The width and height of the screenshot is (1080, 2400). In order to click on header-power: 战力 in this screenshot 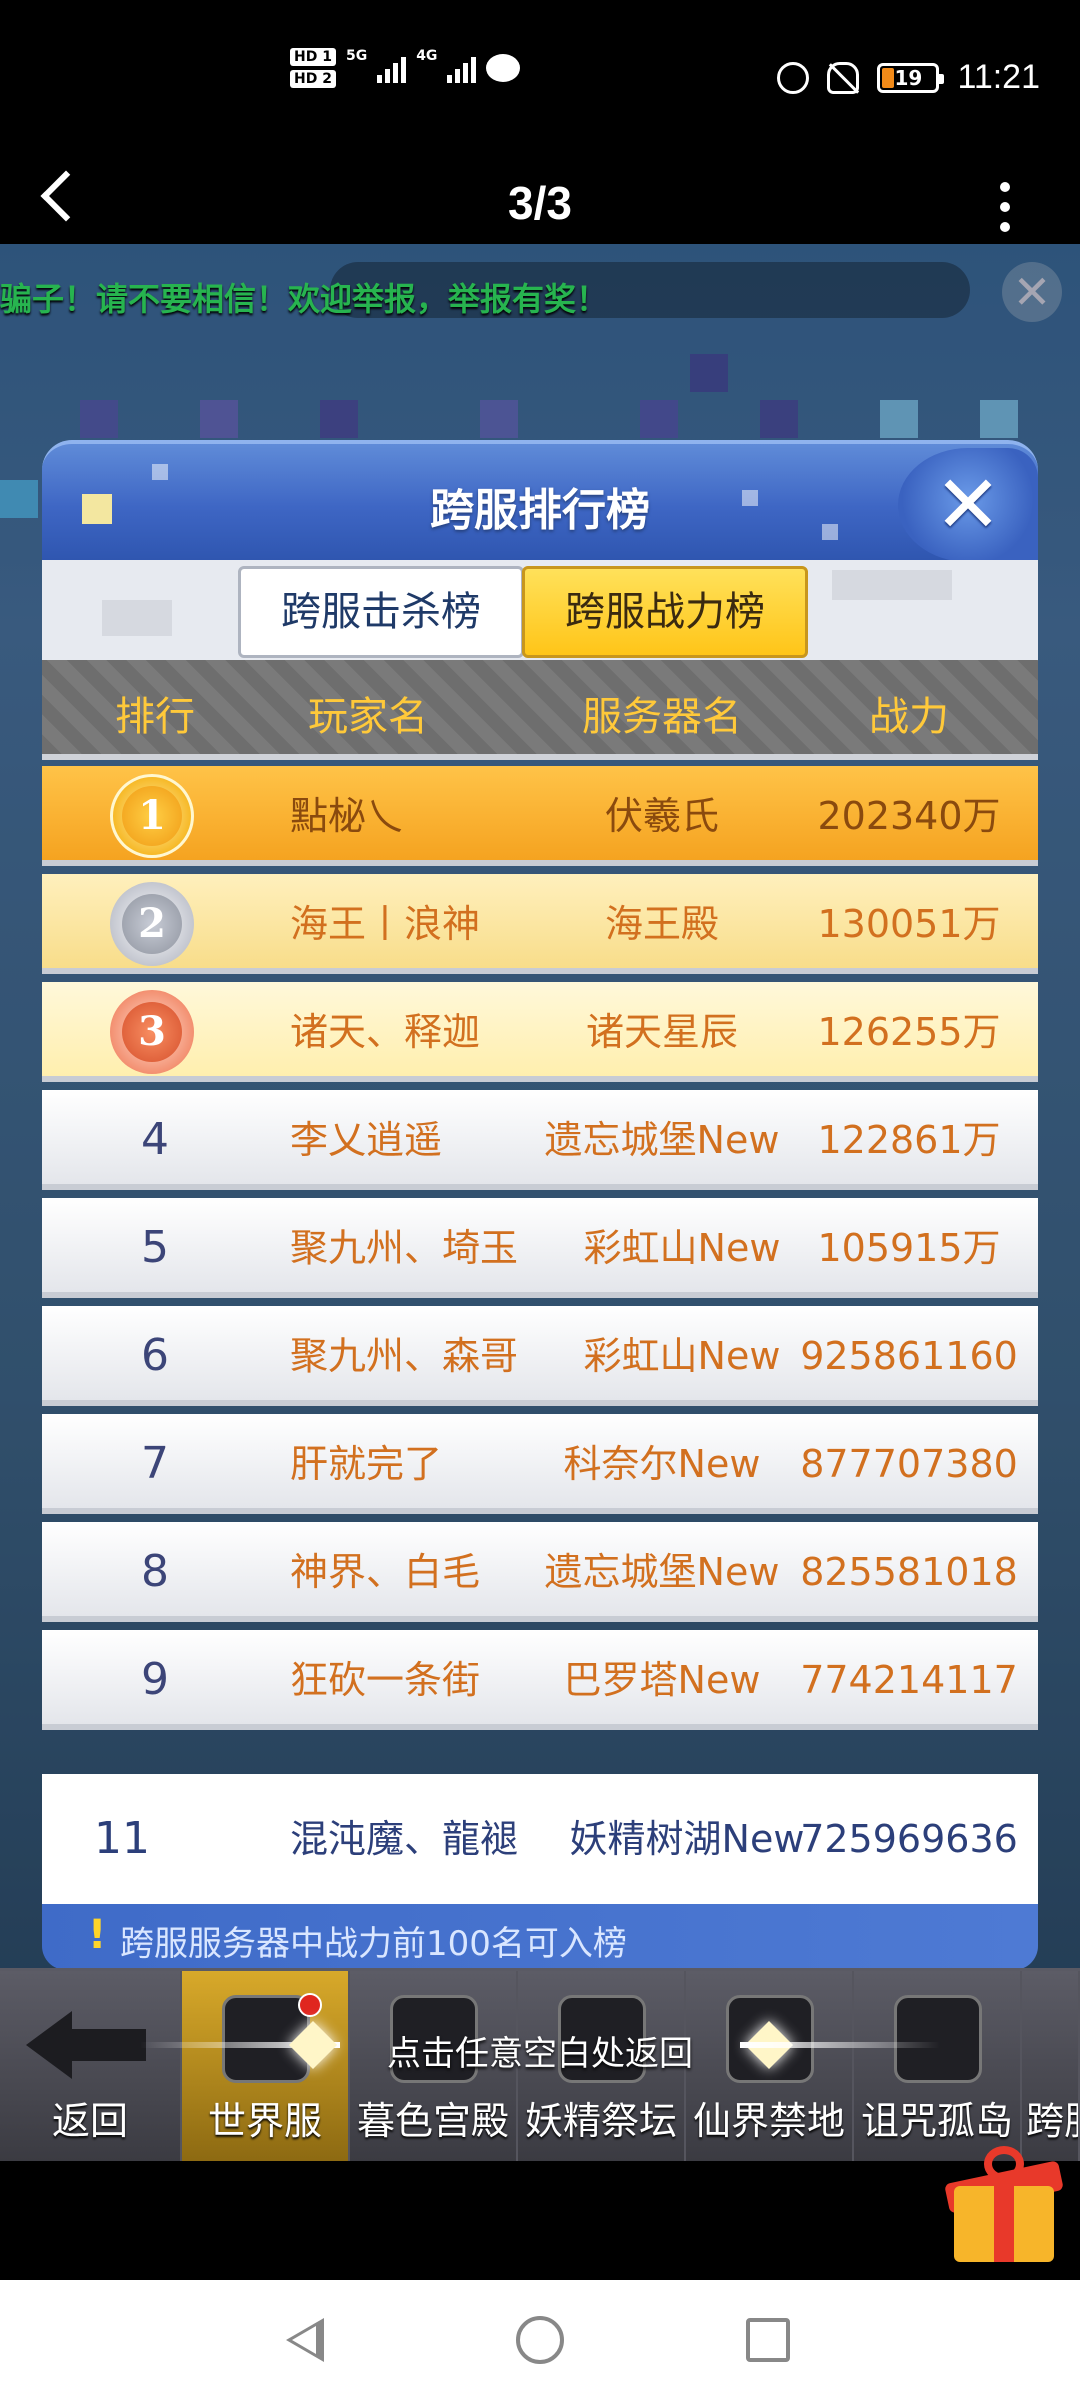, I will do `click(909, 717)`.